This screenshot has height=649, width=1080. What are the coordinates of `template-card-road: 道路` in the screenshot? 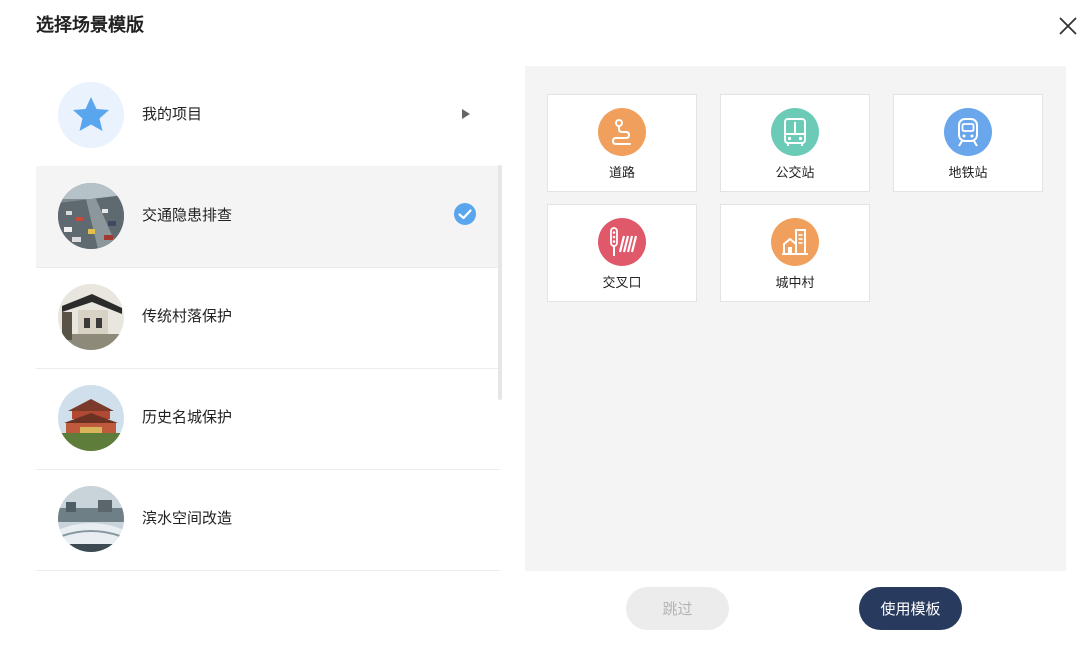 It's located at (622, 143).